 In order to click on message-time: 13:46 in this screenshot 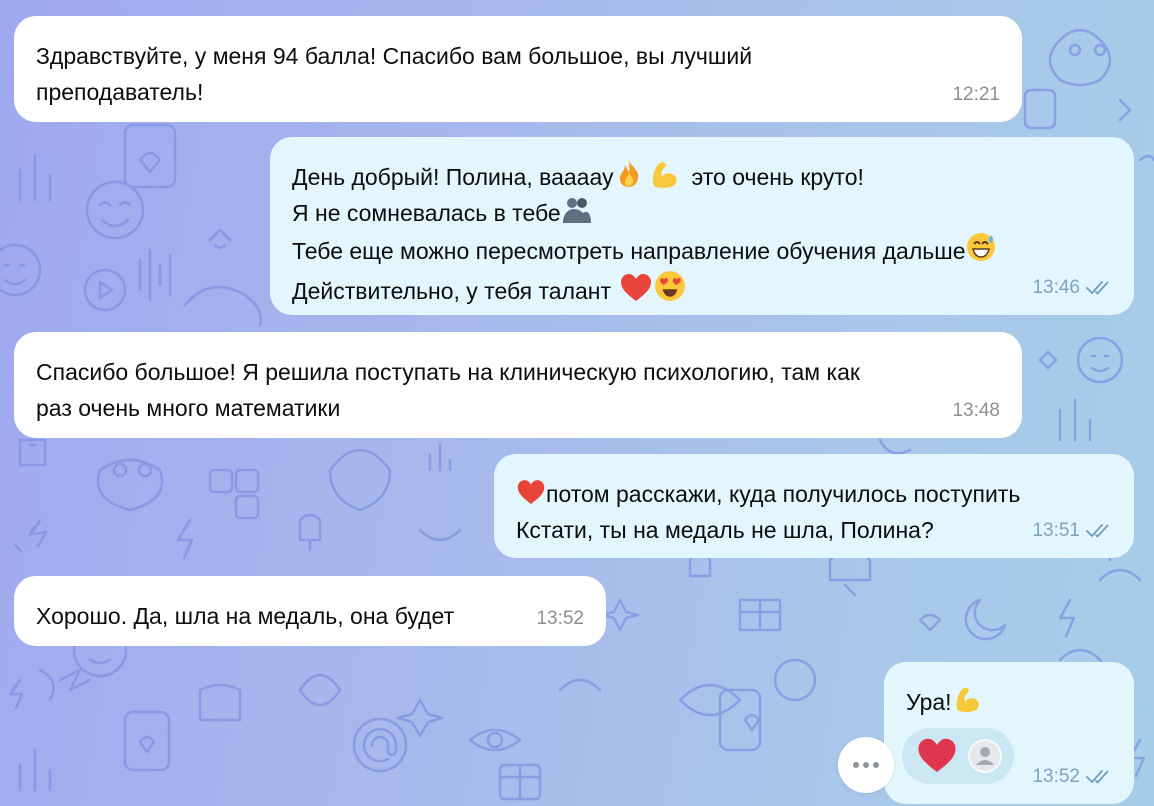, I will do `click(1072, 288)`.